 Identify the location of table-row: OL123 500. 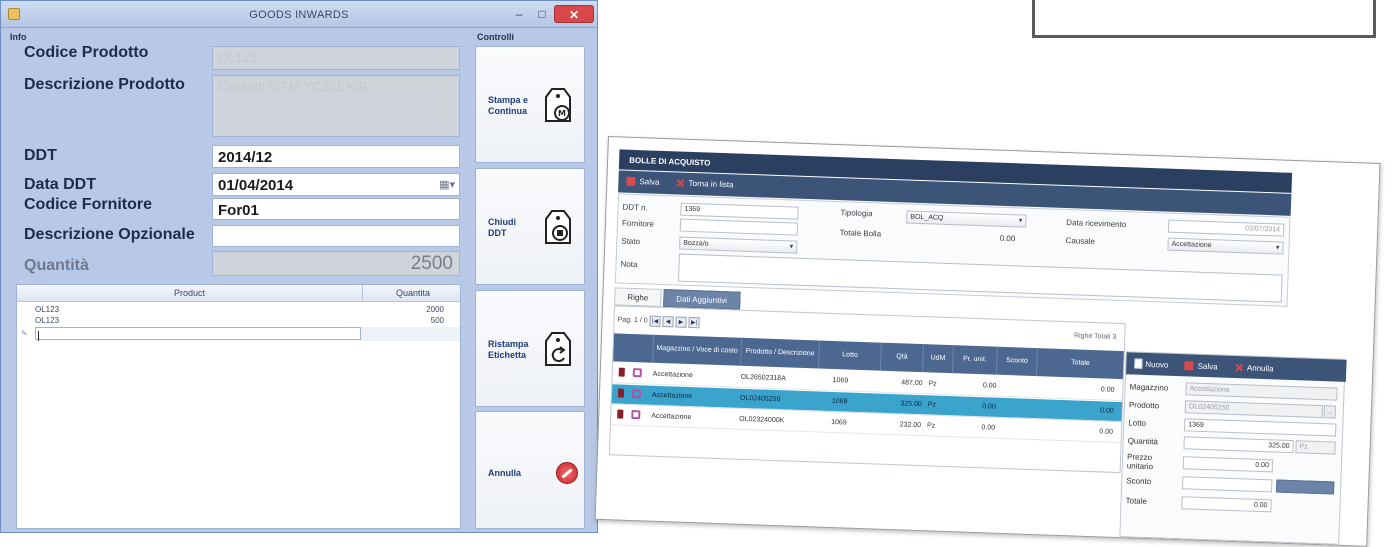
(238, 320).